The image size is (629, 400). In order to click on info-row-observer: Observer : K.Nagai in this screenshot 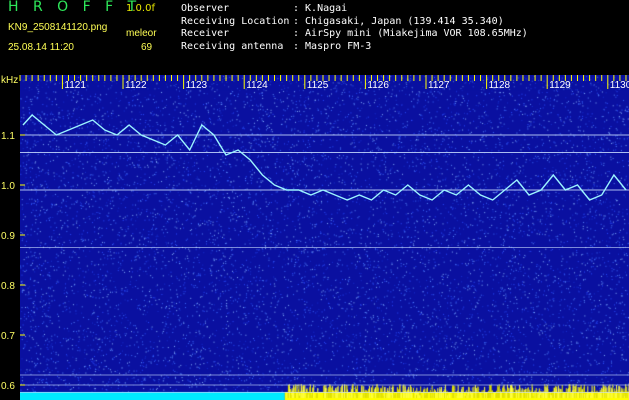, I will do `click(354, 9)`.